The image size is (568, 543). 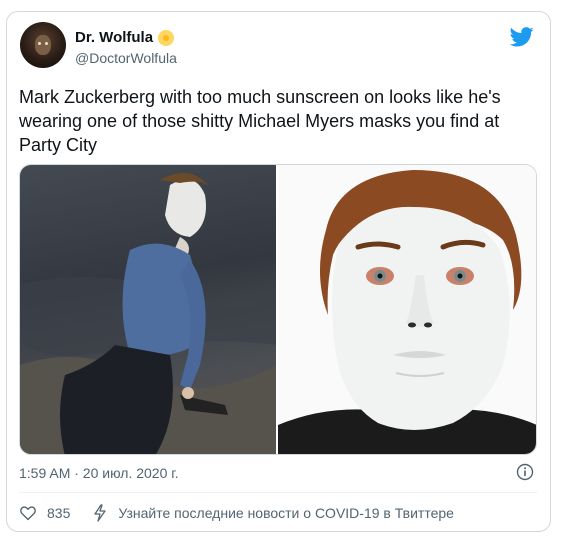 What do you see at coordinates (114, 37) in the screenshot?
I see `author-name: Dr. Wolfula` at bounding box center [114, 37].